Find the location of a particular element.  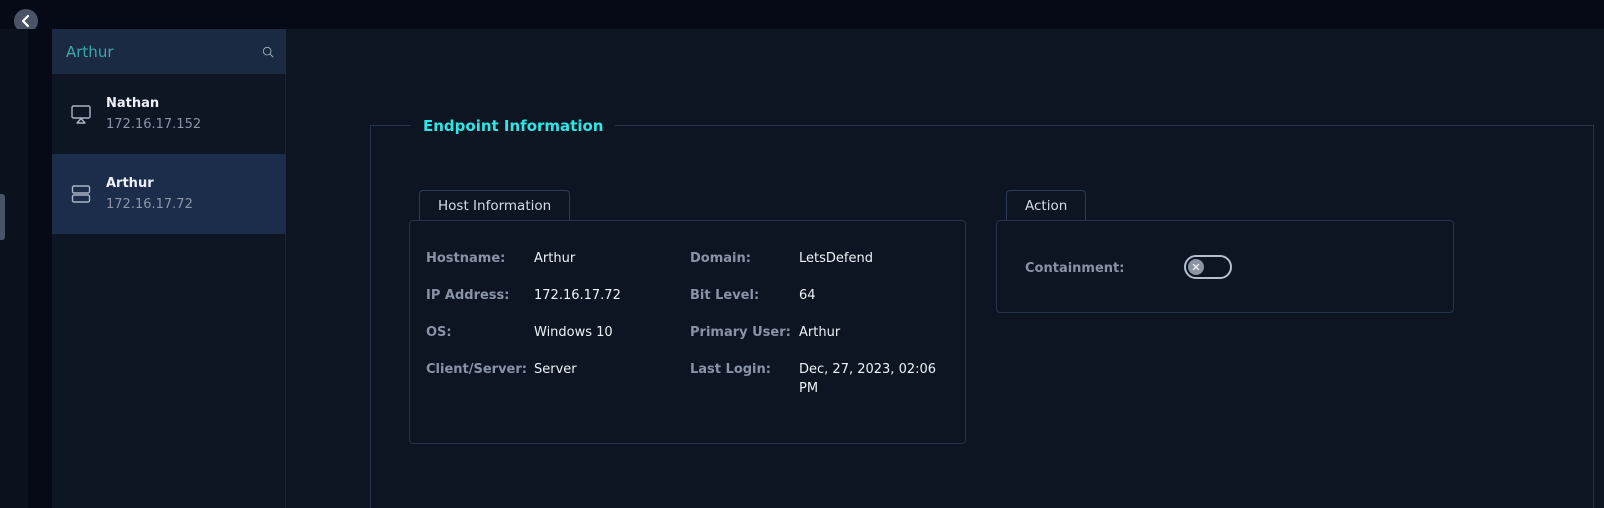

hostname-label: Hostname: is located at coordinates (466, 258).